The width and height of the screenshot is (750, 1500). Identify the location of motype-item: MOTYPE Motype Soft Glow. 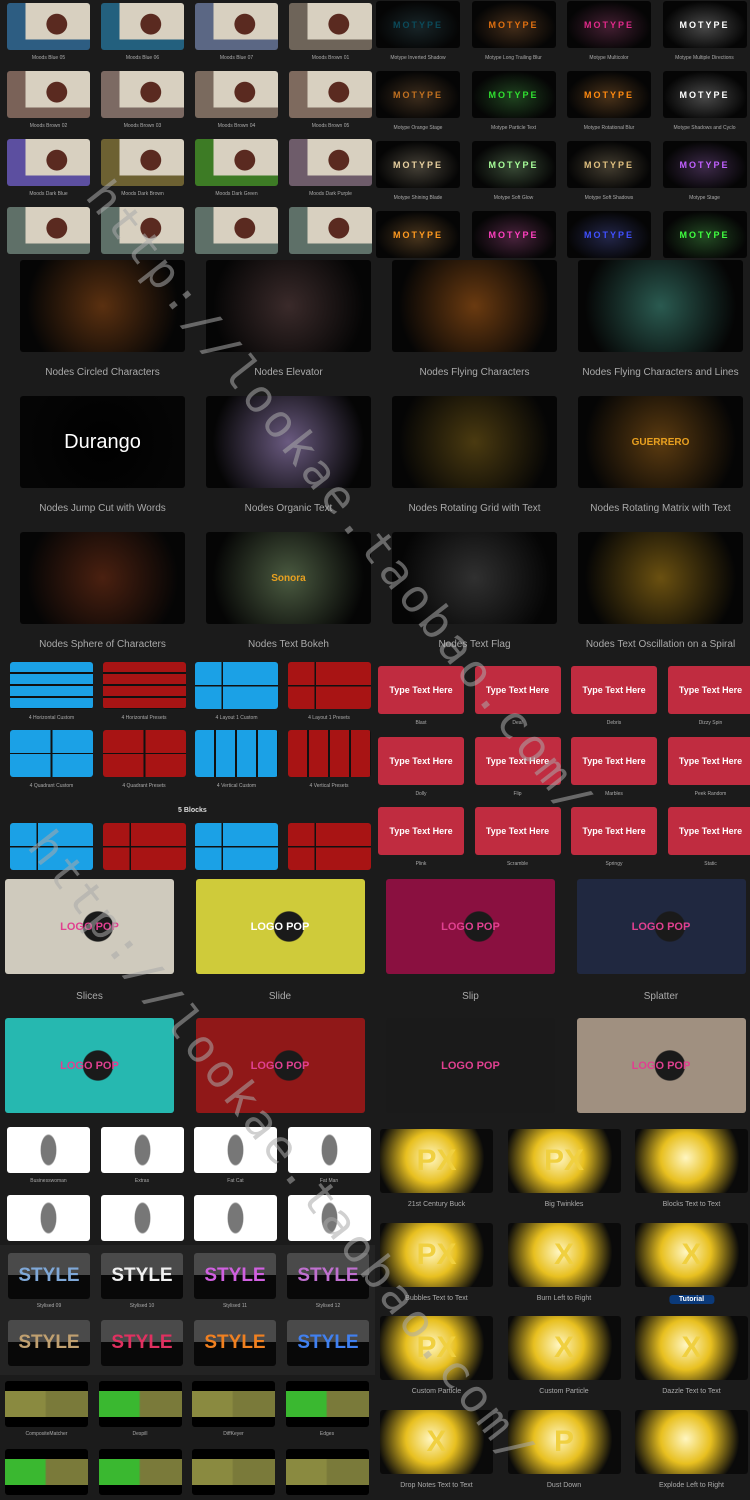
(513, 174).